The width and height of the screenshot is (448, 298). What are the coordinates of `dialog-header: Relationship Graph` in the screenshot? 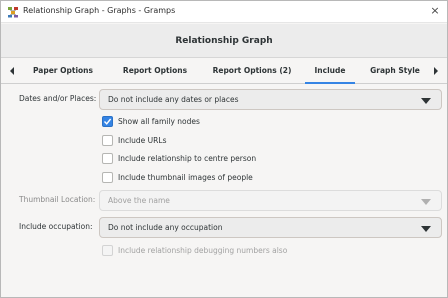 It's located at (224, 41).